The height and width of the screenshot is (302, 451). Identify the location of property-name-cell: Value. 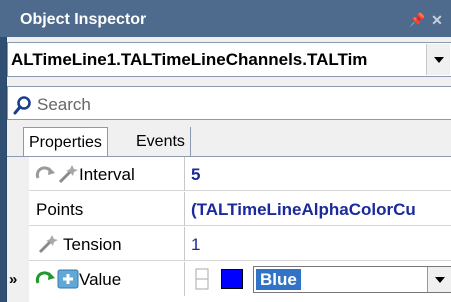
(107, 279).